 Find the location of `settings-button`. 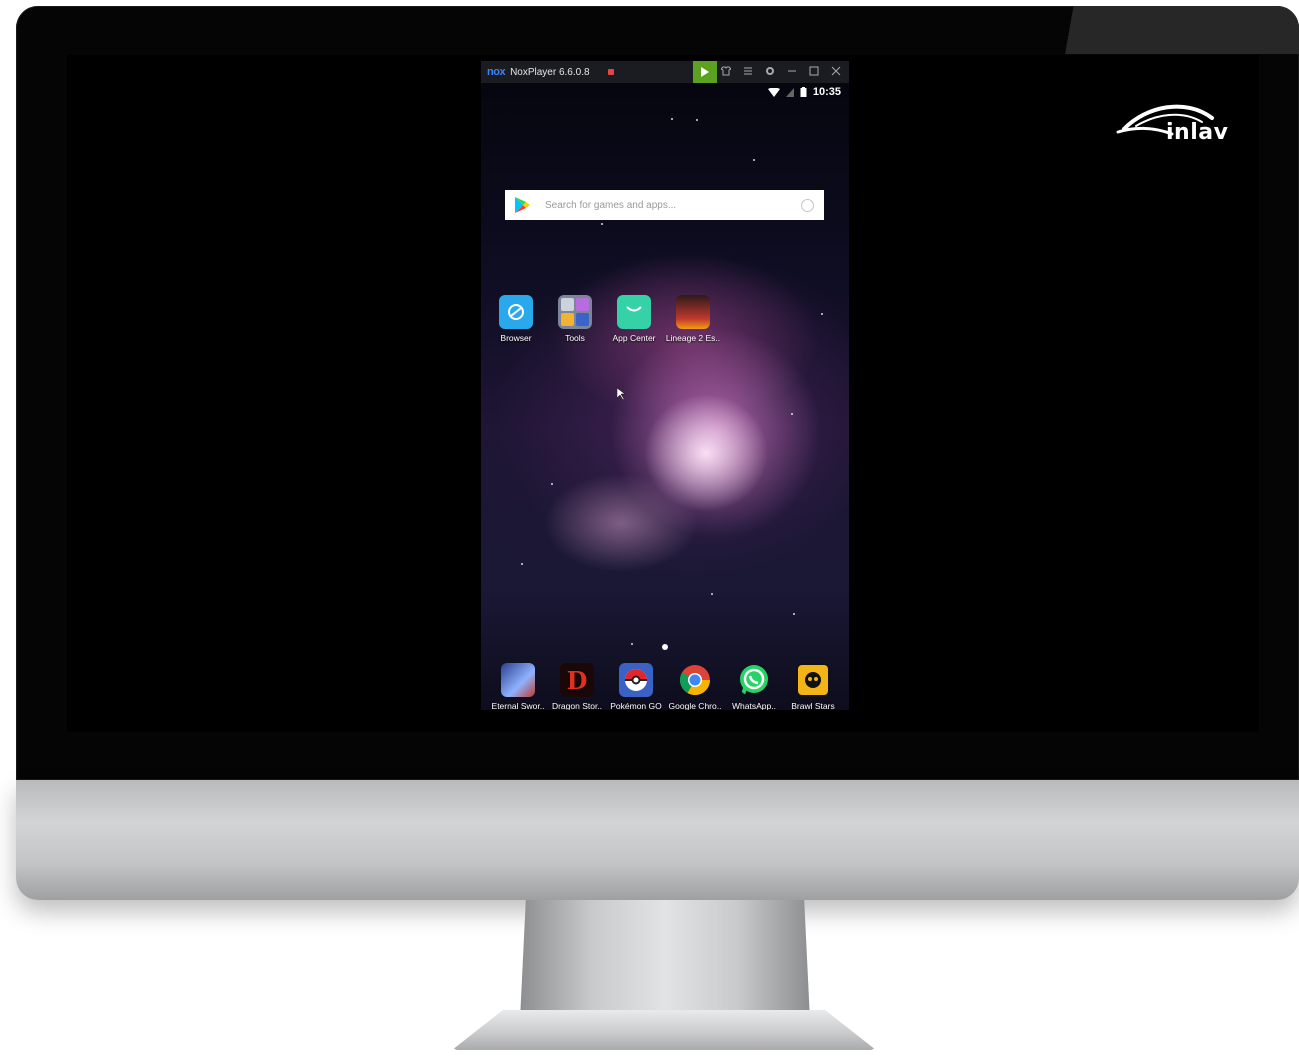

settings-button is located at coordinates (770, 72).